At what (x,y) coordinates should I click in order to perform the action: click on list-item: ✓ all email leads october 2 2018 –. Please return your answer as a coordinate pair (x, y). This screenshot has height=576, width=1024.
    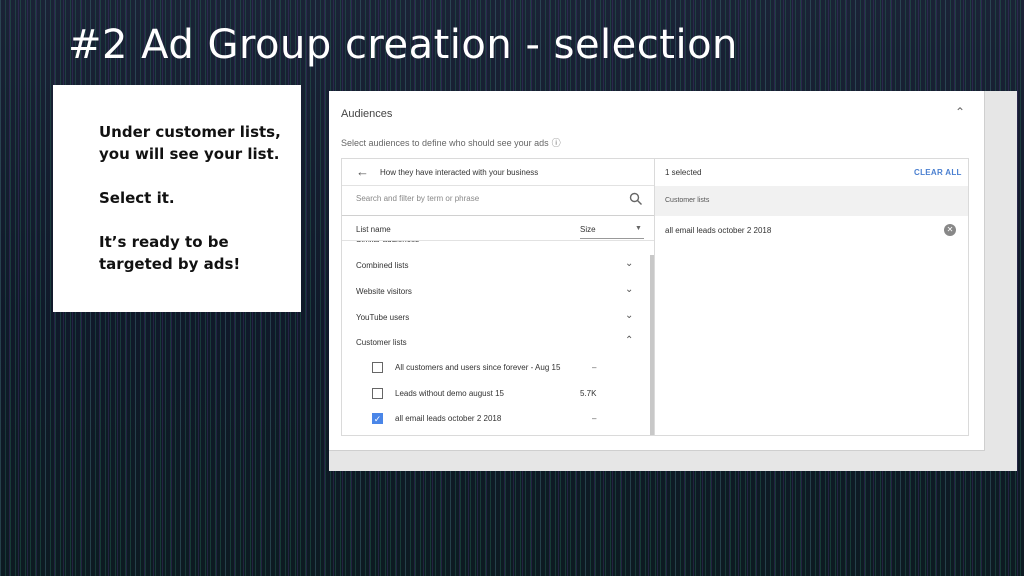
    Looking at the image, I should click on (492, 420).